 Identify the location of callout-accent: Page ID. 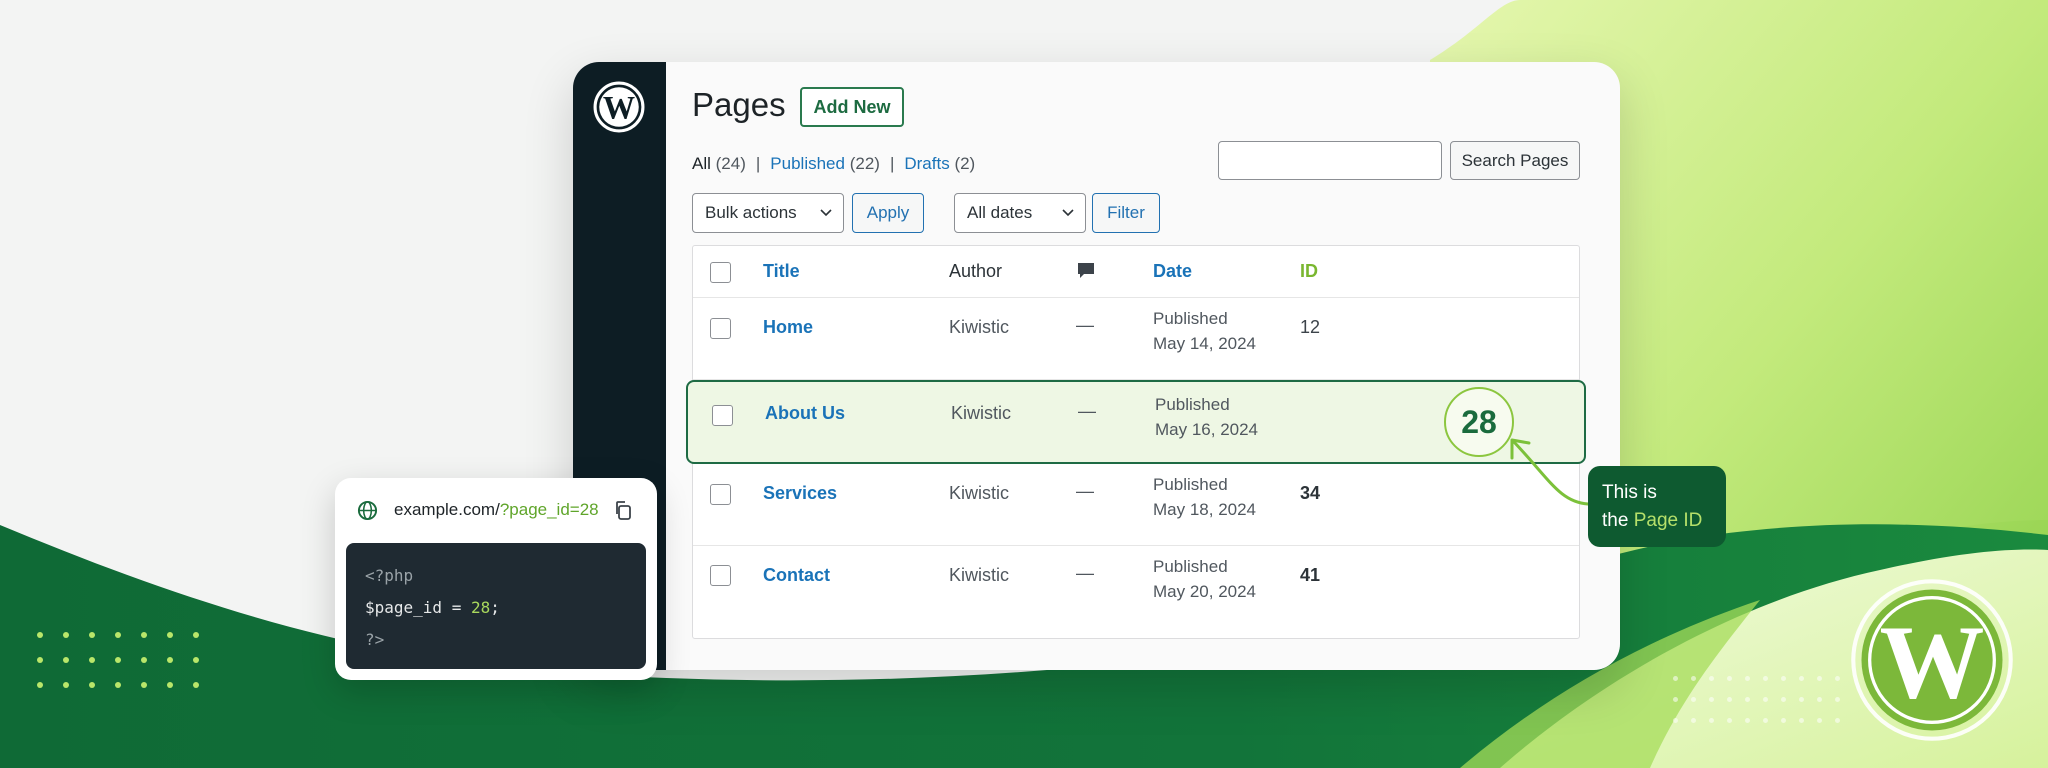
(1668, 520).